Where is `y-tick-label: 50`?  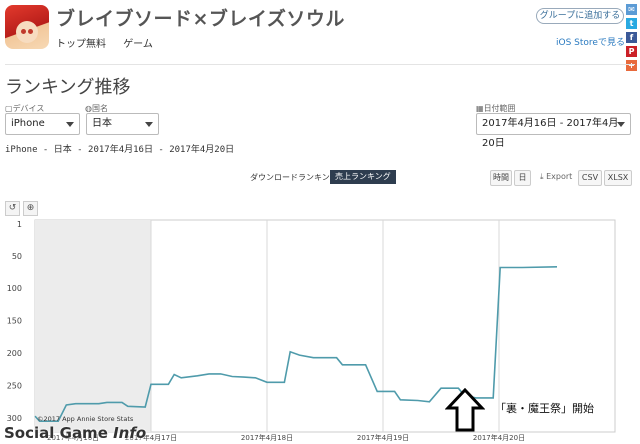
y-tick-label: 50 is located at coordinates (17, 256).